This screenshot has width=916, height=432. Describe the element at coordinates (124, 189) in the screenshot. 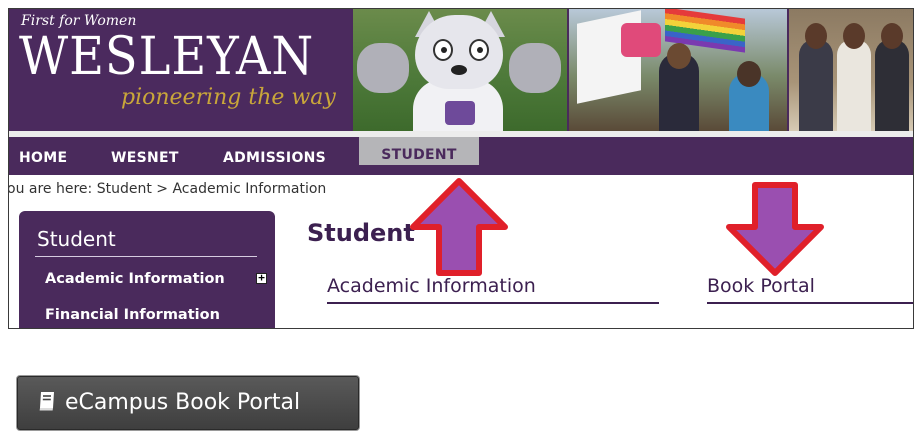

I see `breadcrumb-student: Student` at that location.